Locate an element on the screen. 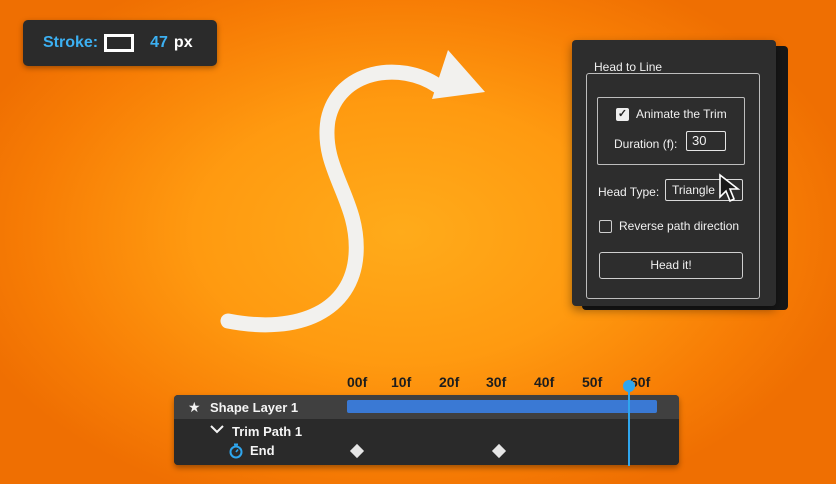  tick-label: 40f is located at coordinates (544, 382).